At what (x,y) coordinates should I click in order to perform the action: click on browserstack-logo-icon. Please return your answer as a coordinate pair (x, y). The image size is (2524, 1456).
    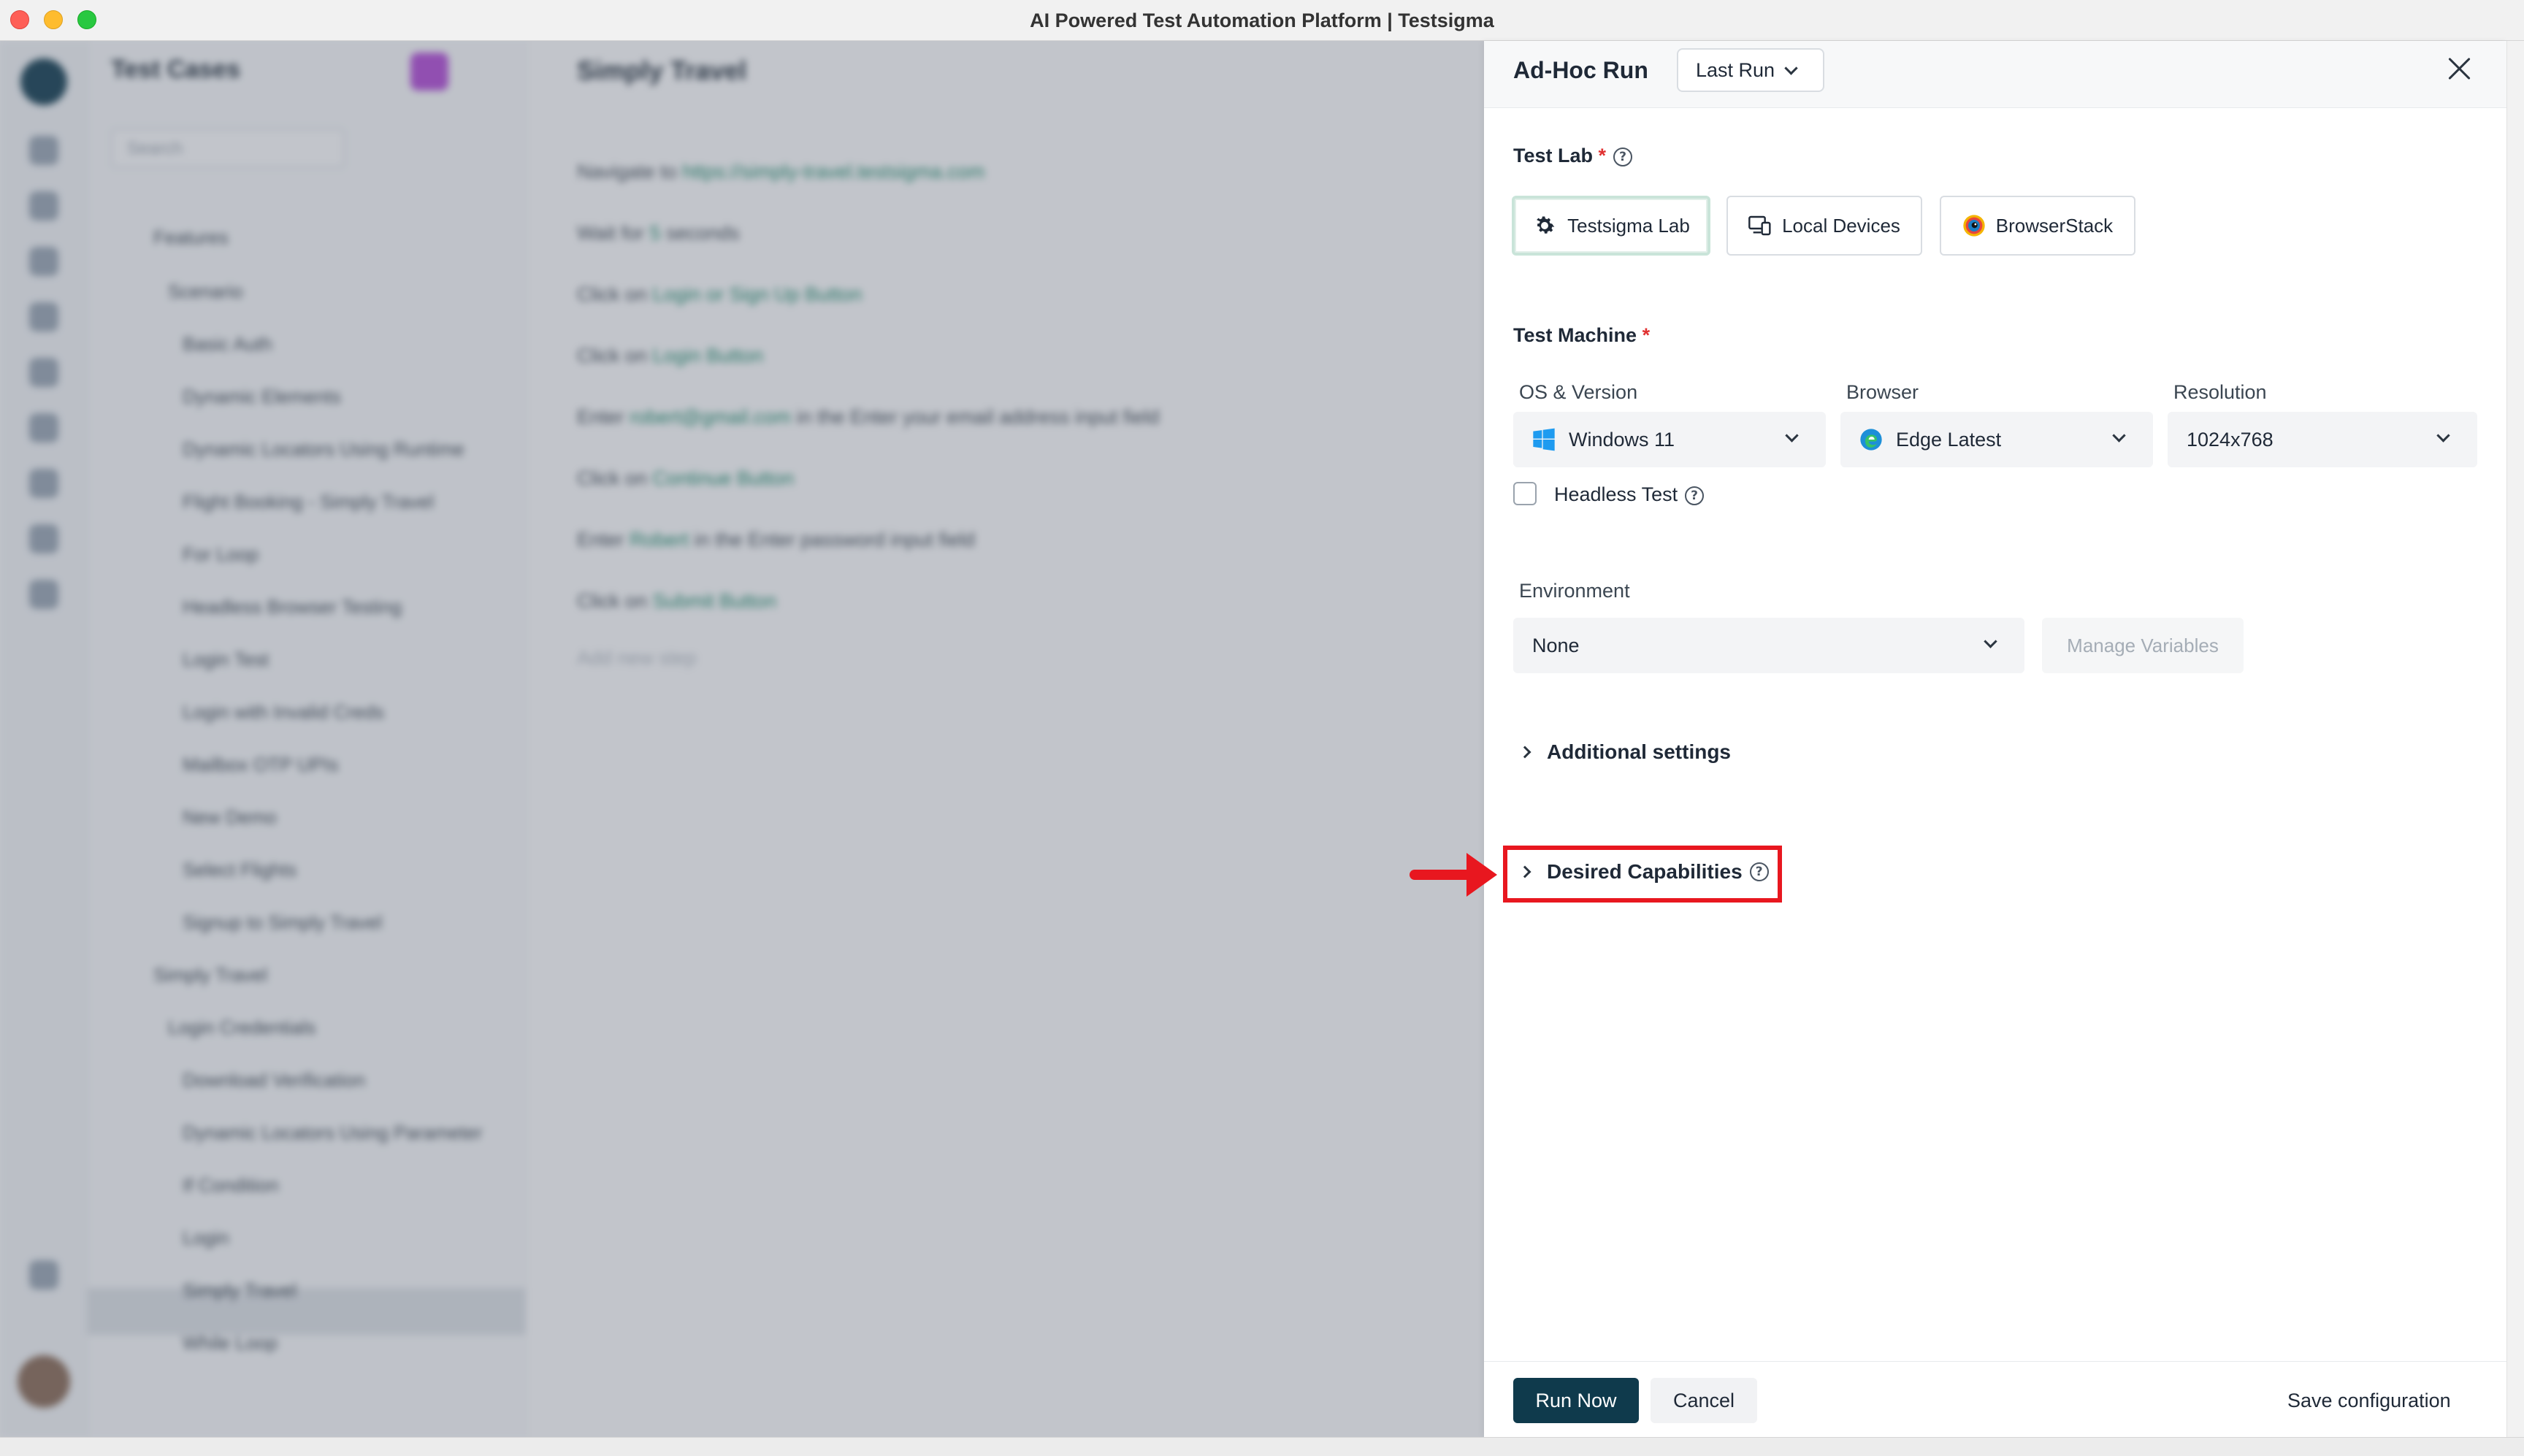
    Looking at the image, I should click on (1974, 226).